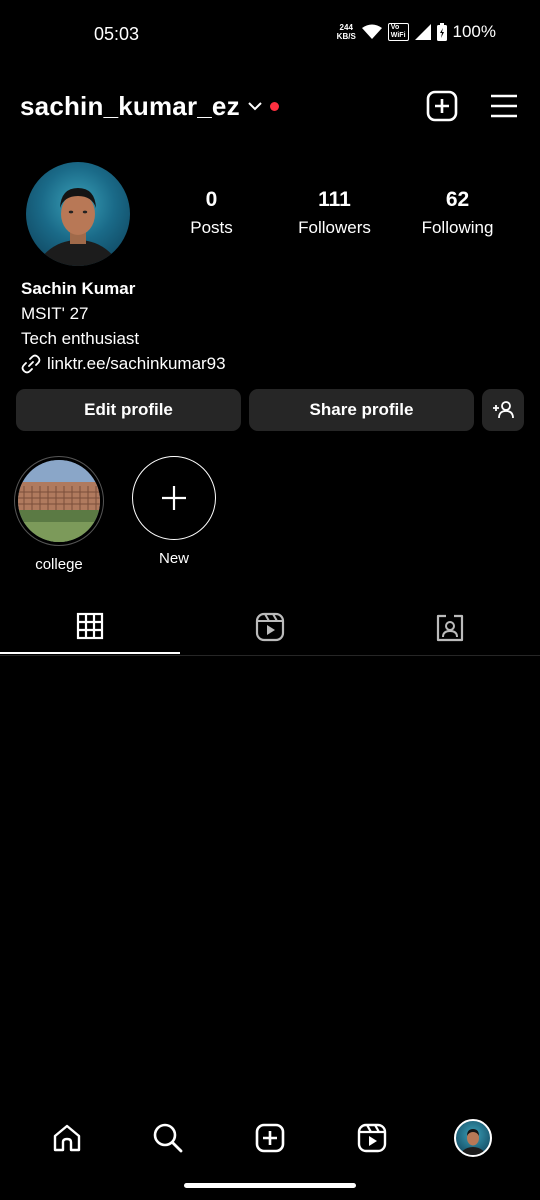 This screenshot has height=1200, width=540. Describe the element at coordinates (422, 32) in the screenshot. I see `signal-icon` at that location.